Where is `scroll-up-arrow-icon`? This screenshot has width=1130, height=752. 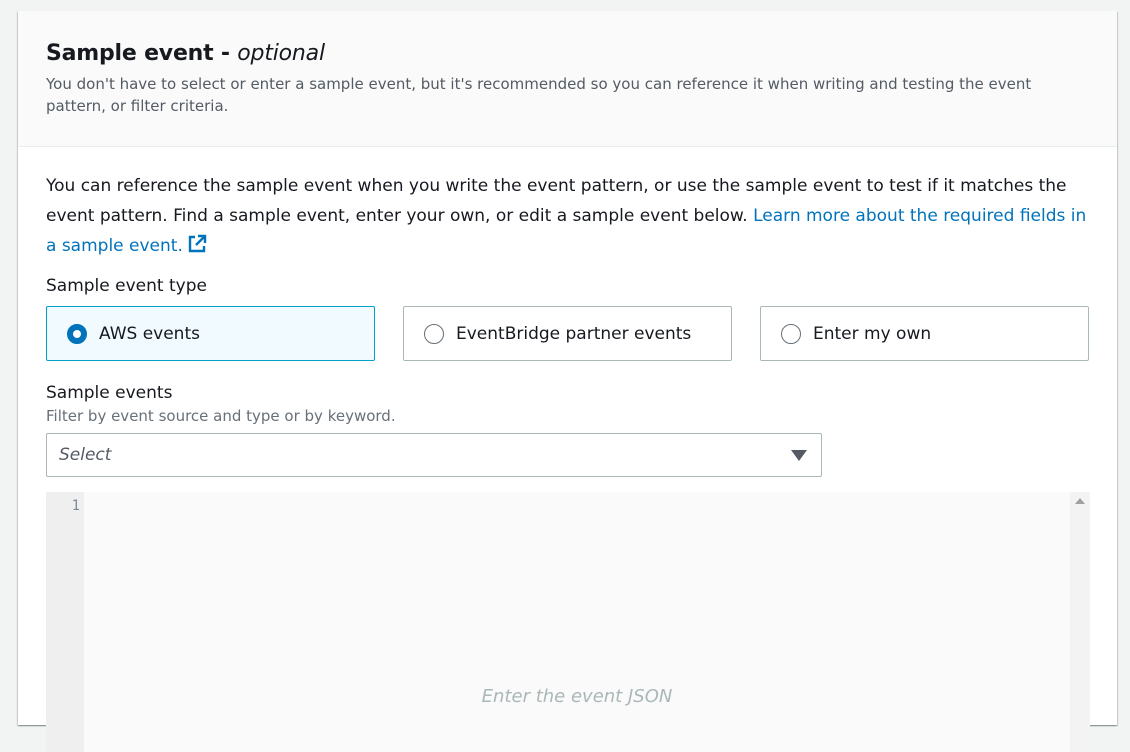
scroll-up-arrow-icon is located at coordinates (1080, 501).